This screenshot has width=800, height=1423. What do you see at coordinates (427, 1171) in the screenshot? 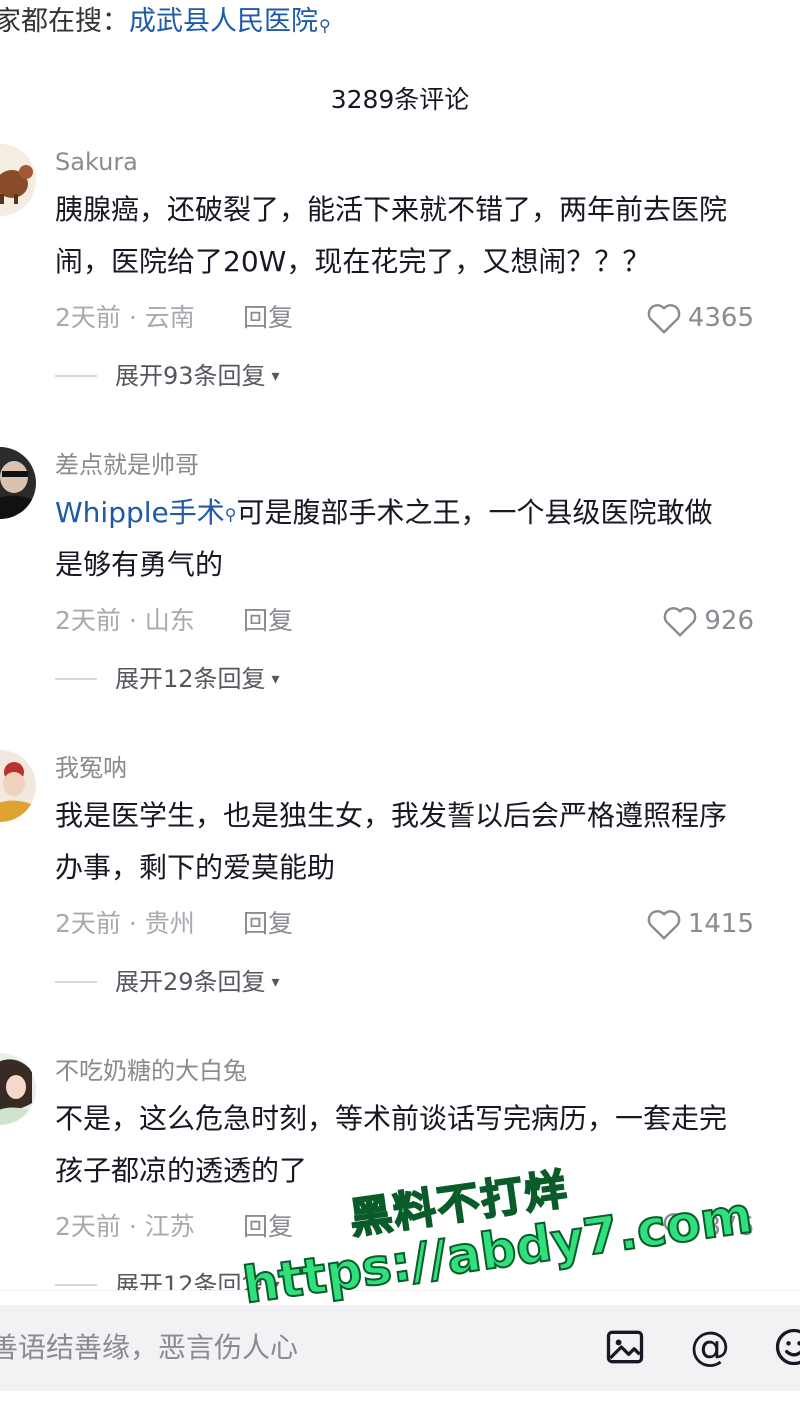
I see `comment-text-line: 孩子都凉的透透的了` at bounding box center [427, 1171].